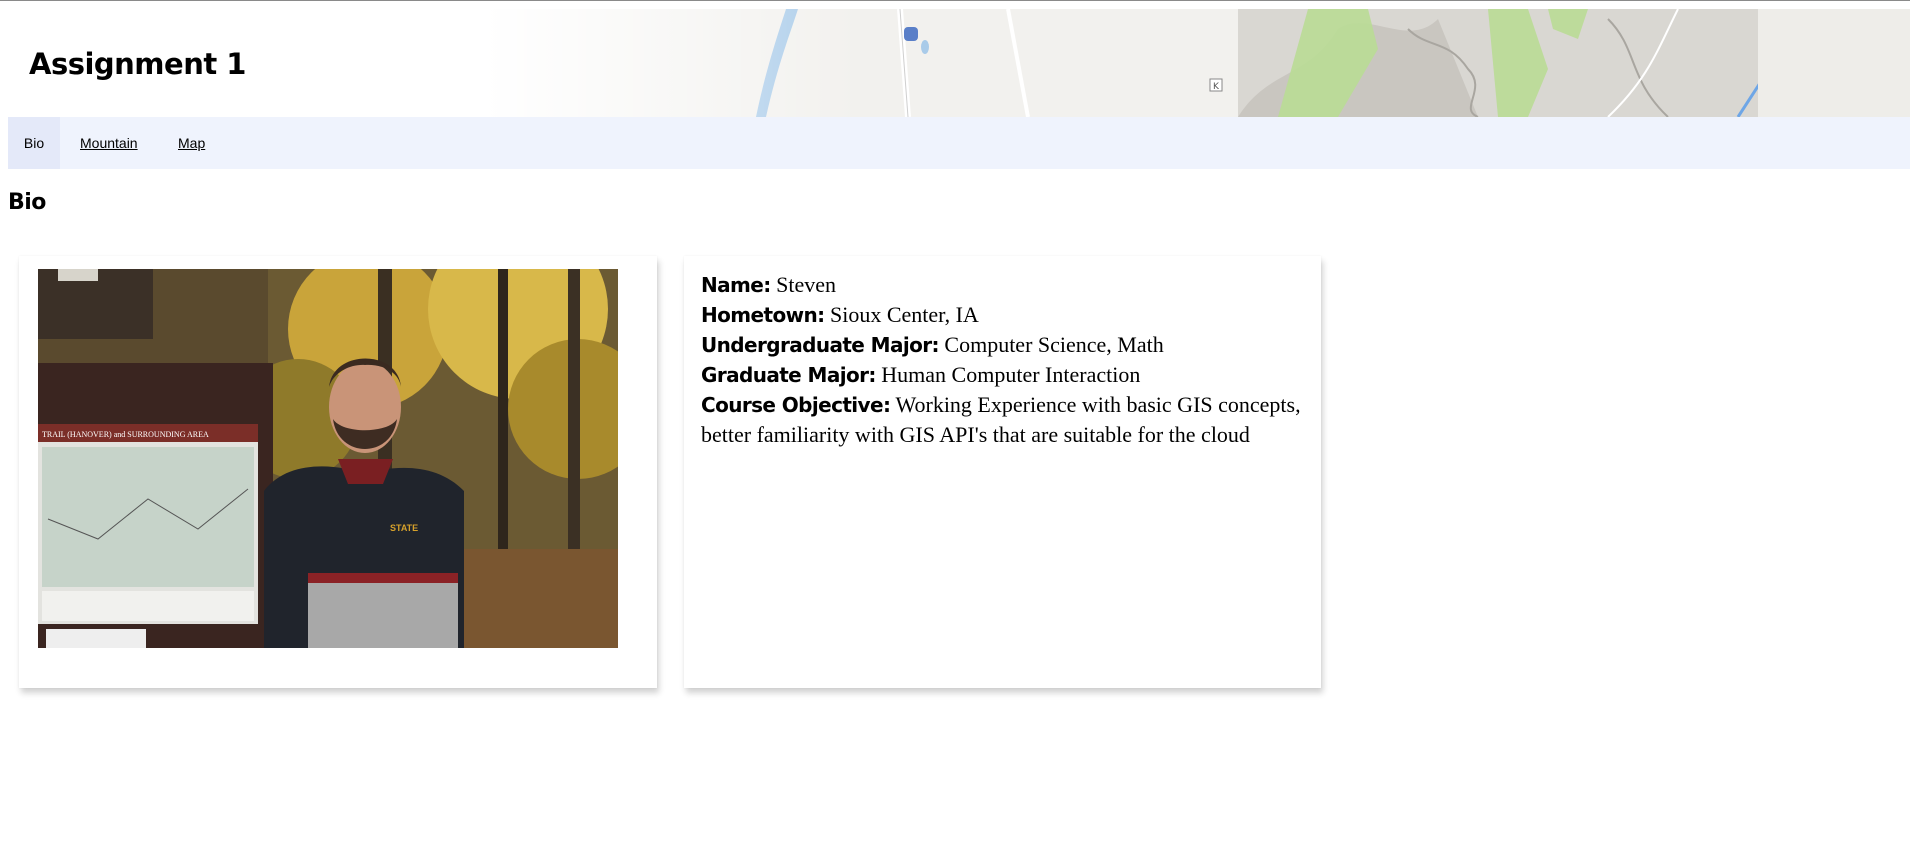  What do you see at coordinates (904, 314) in the screenshot?
I see `hometown-value: Sioux Center, IA` at bounding box center [904, 314].